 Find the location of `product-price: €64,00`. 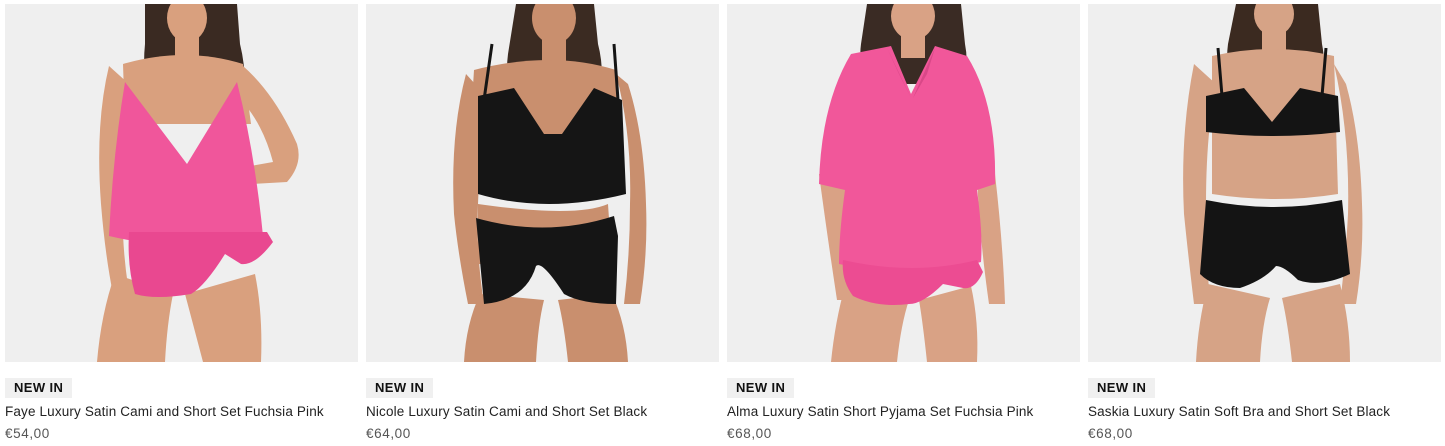

product-price: €64,00 is located at coordinates (388, 433).